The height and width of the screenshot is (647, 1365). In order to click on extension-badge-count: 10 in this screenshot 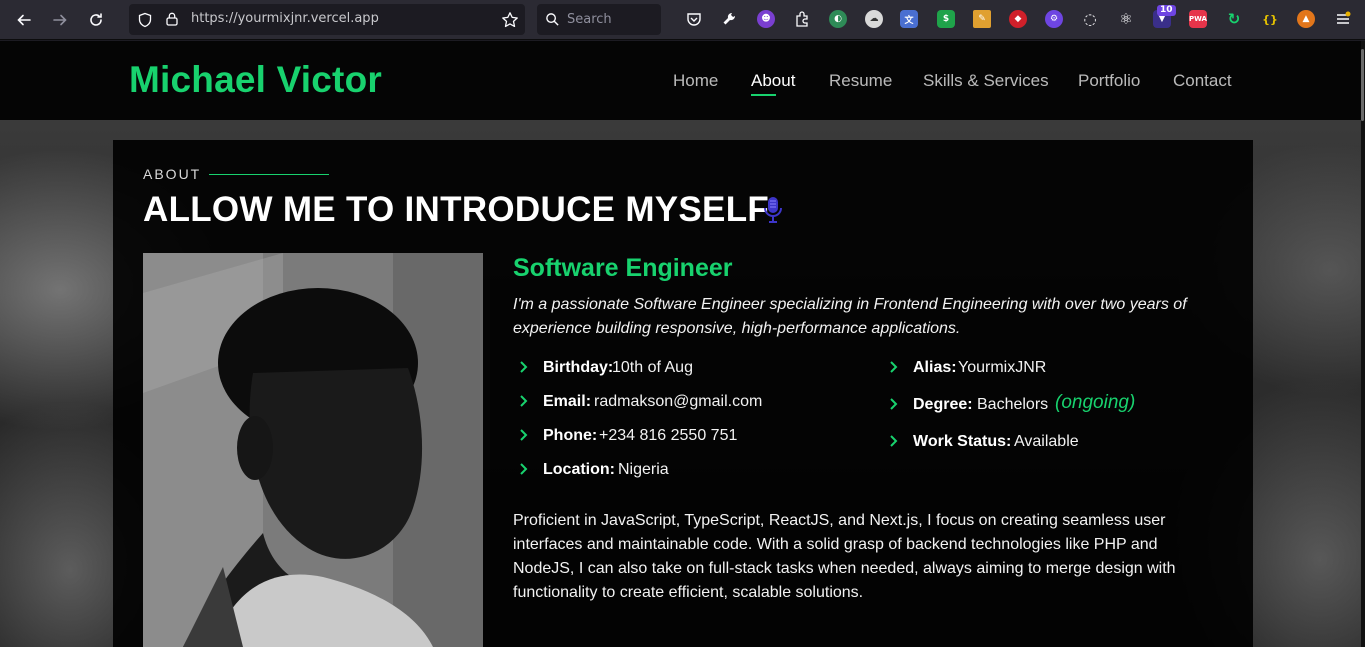, I will do `click(1166, 10)`.